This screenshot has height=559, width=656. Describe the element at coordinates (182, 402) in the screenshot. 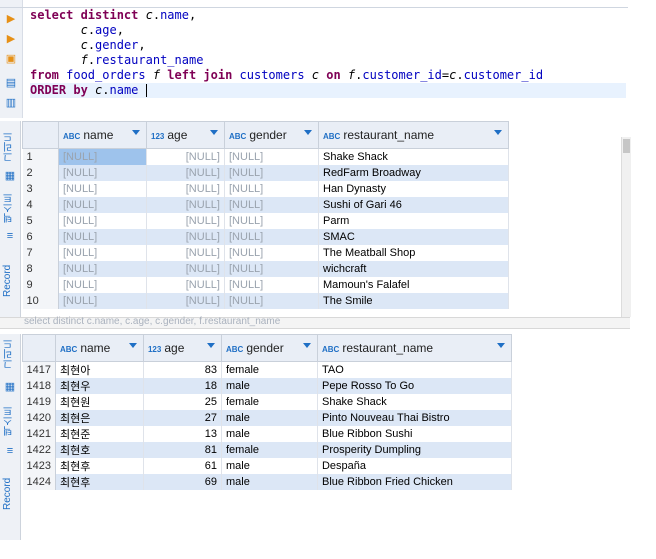

I see `cell-age: 25` at that location.